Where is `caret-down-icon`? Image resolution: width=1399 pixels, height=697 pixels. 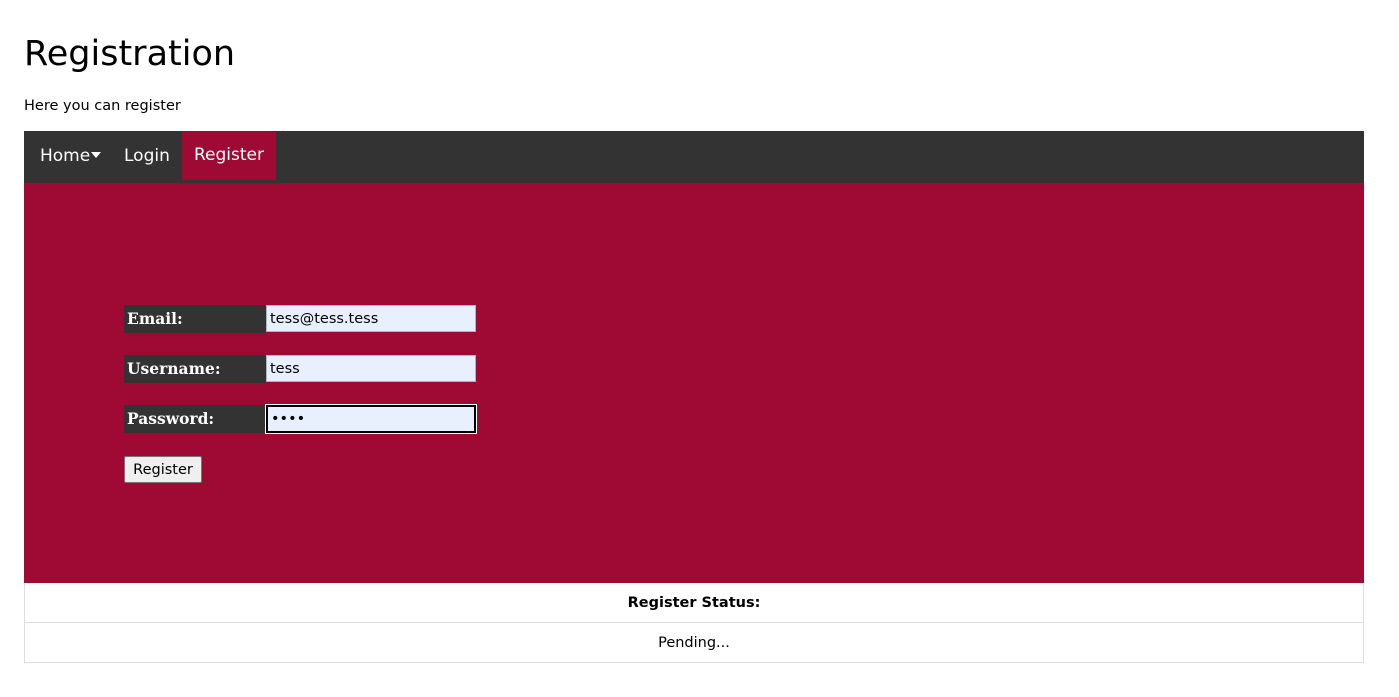
caret-down-icon is located at coordinates (96, 155).